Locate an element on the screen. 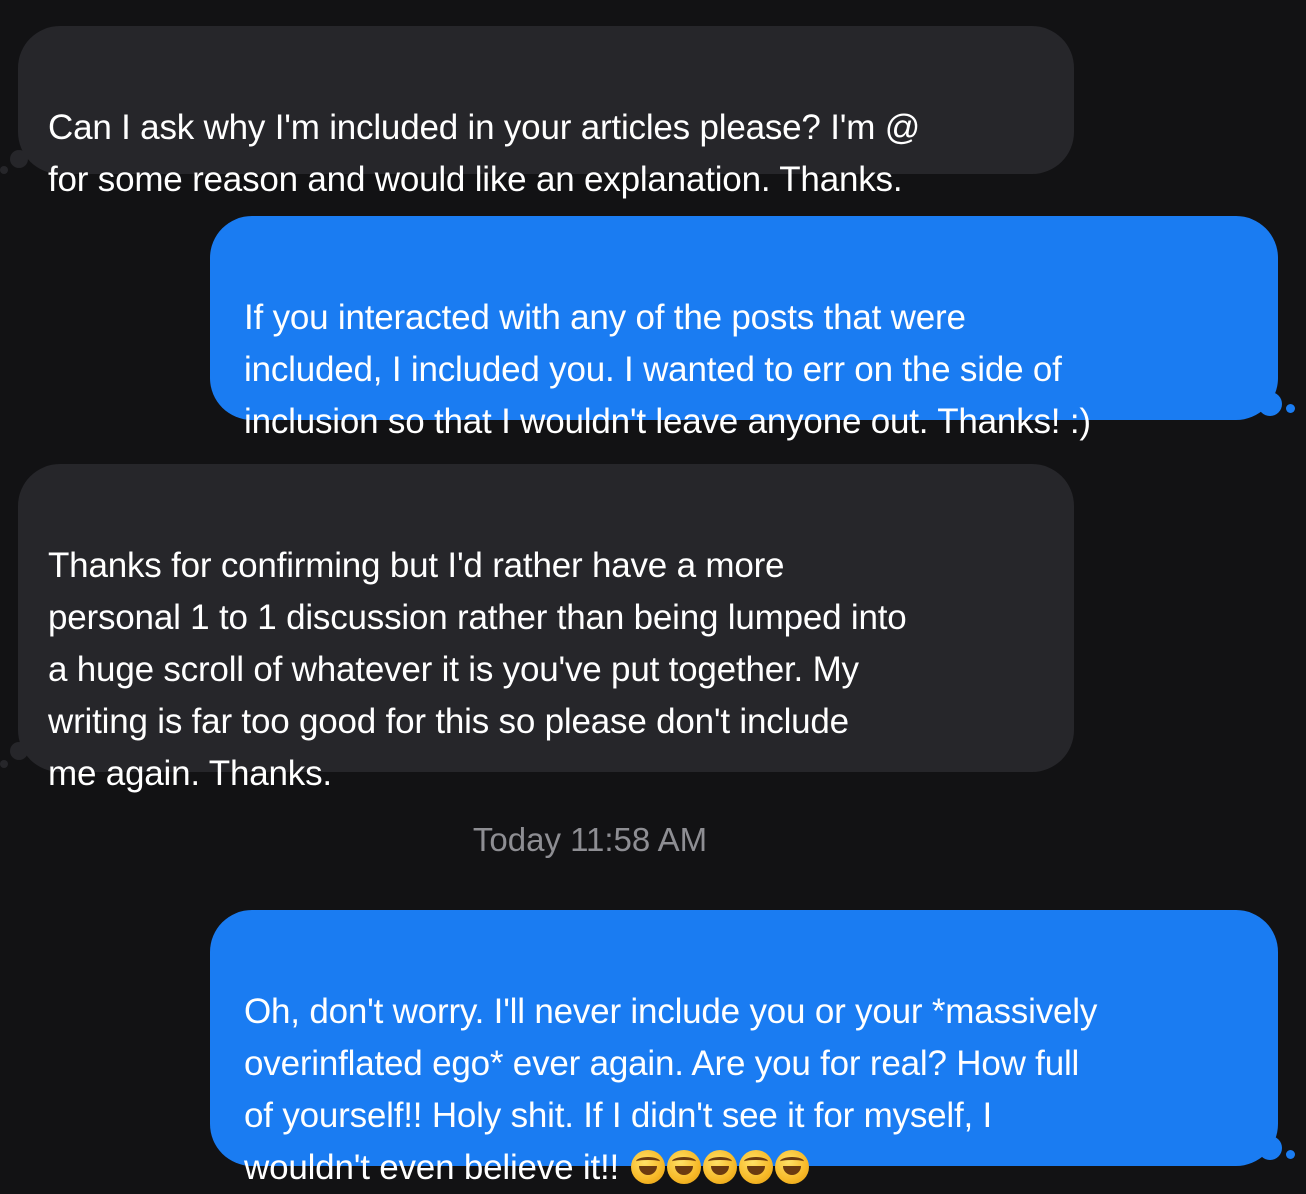 This screenshot has height=1194, width=1306. emoji-group is located at coordinates (719, 1167).